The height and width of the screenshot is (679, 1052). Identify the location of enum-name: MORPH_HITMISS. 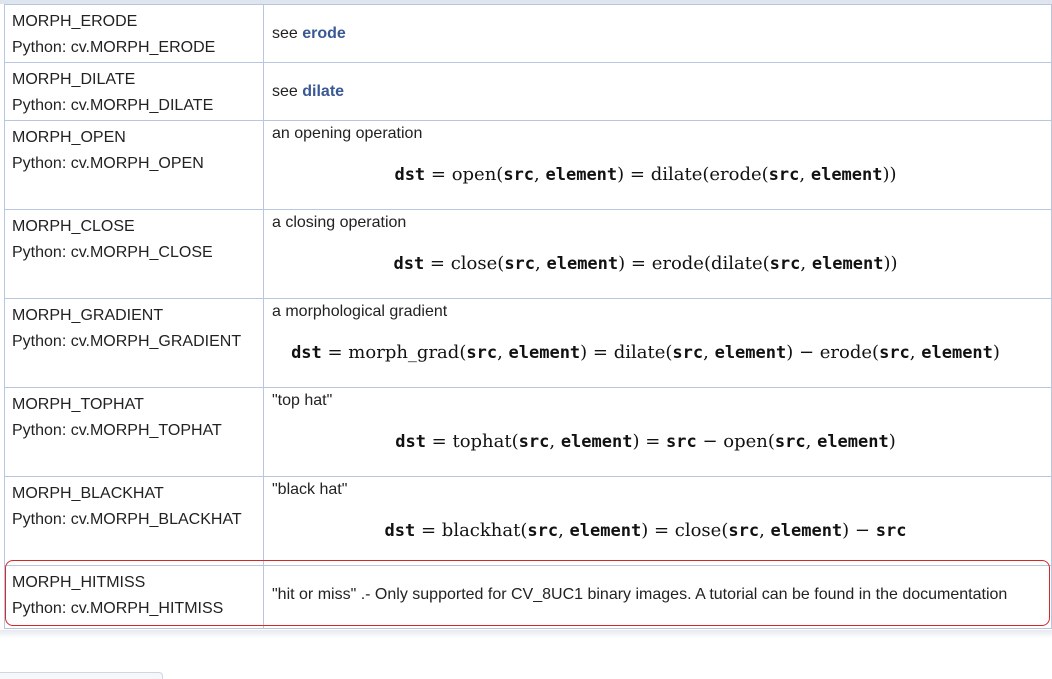
(79, 582).